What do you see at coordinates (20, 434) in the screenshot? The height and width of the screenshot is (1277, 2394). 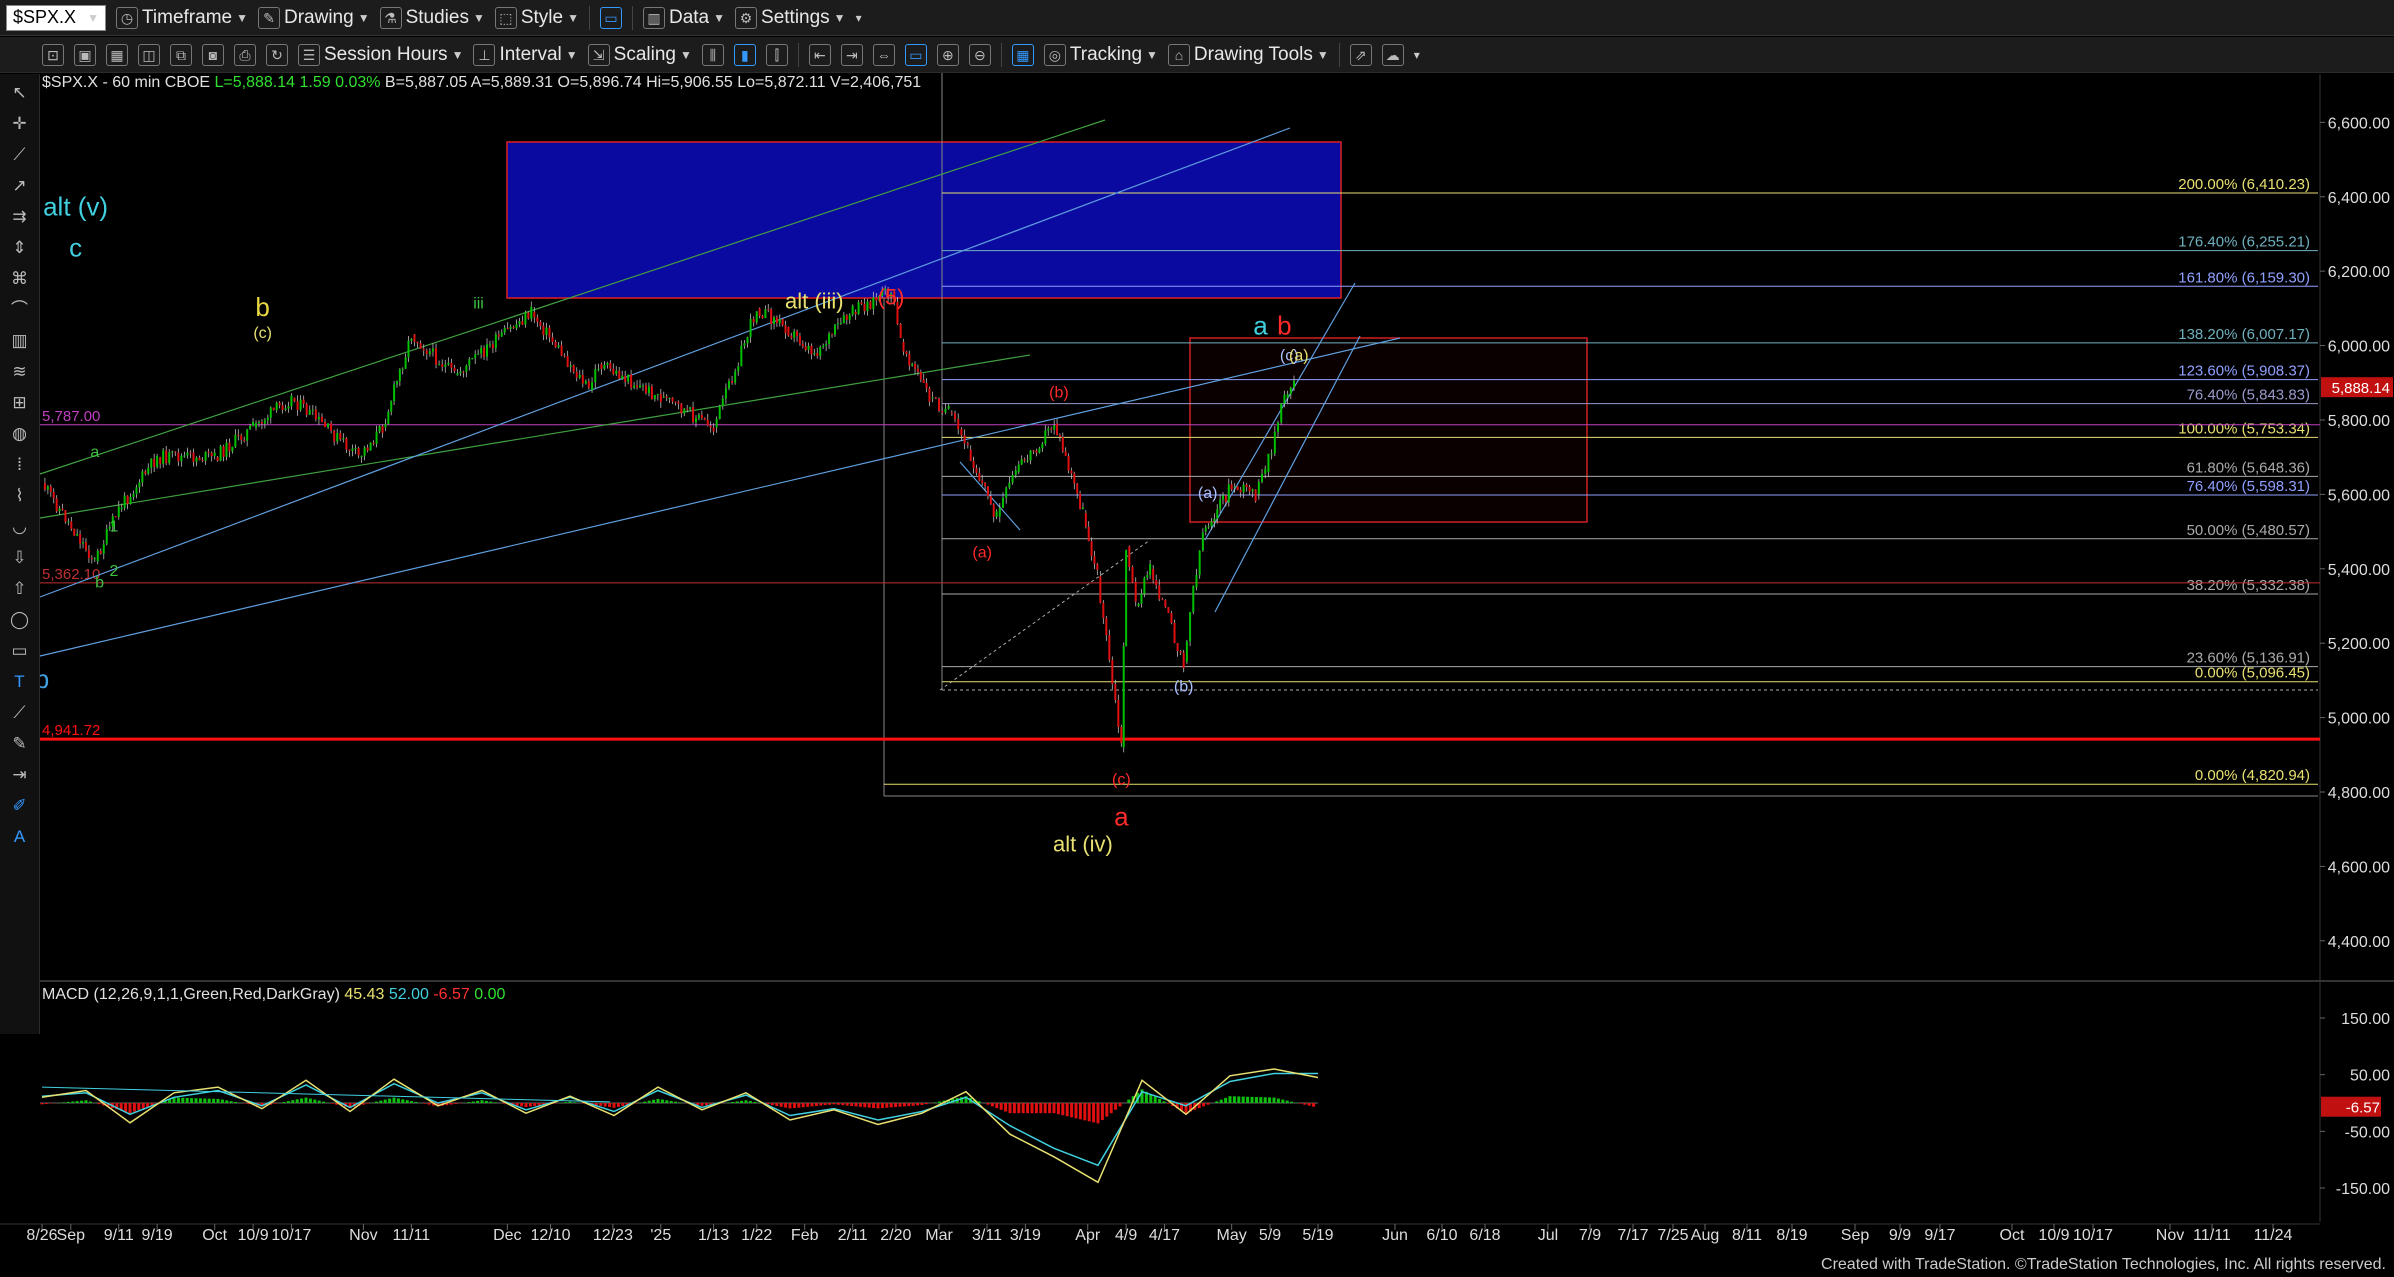 I see `spiral-icon: ◍` at bounding box center [20, 434].